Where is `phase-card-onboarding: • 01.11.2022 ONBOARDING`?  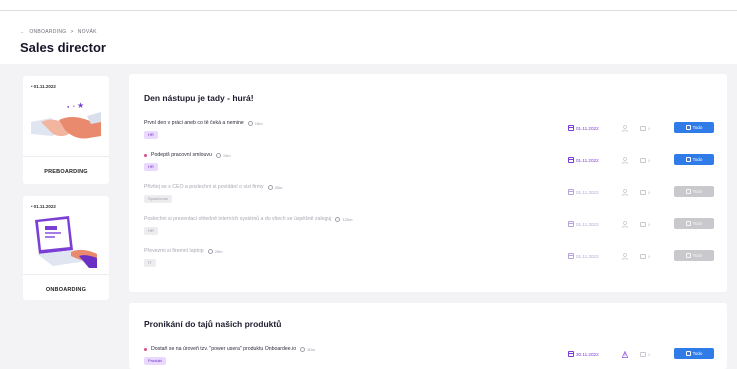 phase-card-onboarding: • 01.11.2022 ONBOARDING is located at coordinates (66, 248).